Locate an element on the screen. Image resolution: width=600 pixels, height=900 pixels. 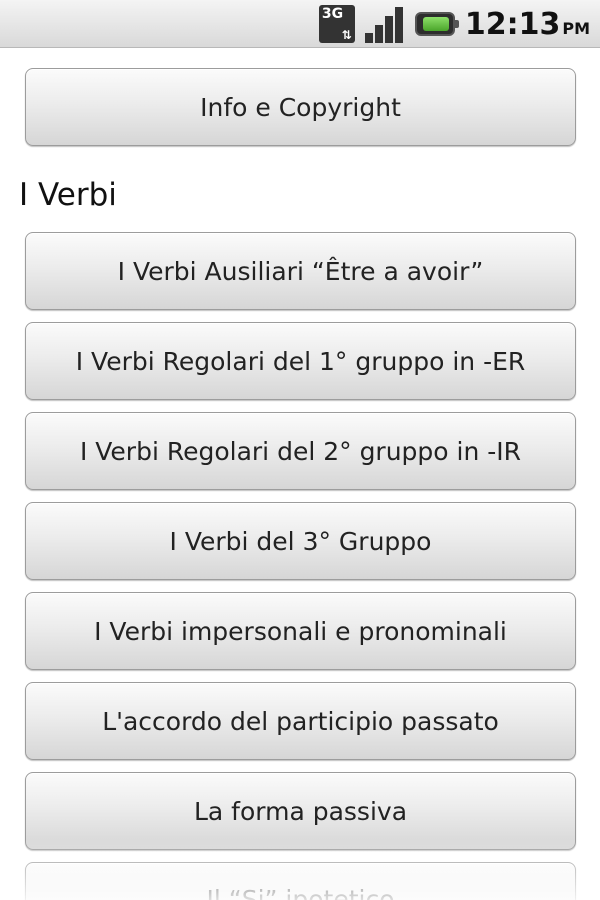
battery-level is located at coordinates (435, 24).